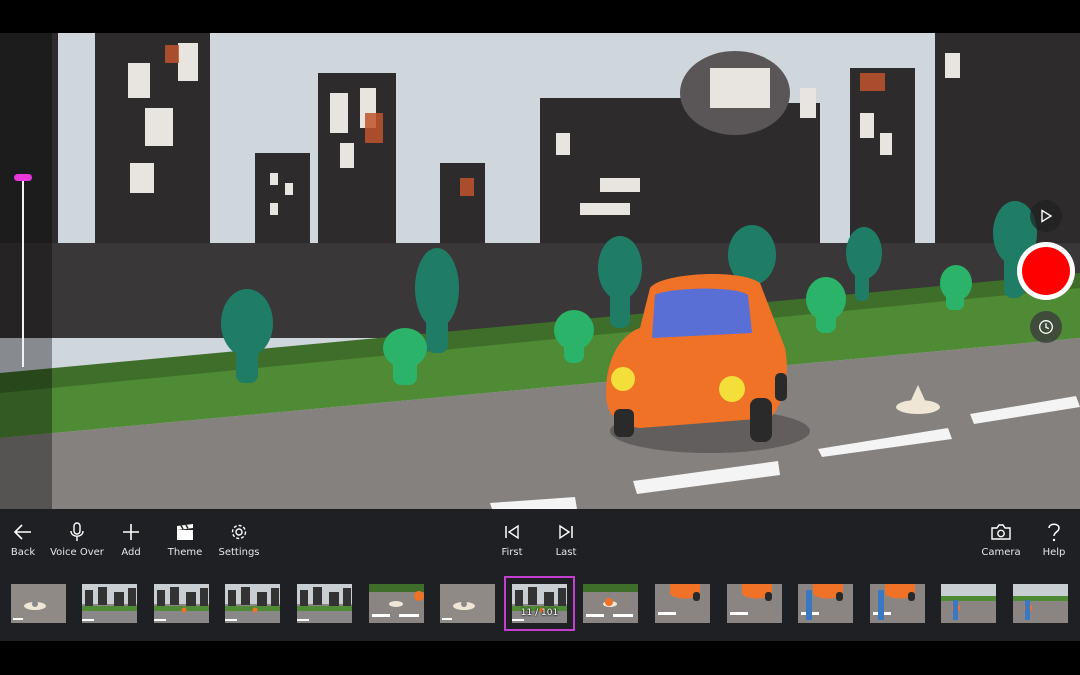 This screenshot has width=1080, height=675. Describe the element at coordinates (239, 532) in the screenshot. I see `gear-icon` at that location.